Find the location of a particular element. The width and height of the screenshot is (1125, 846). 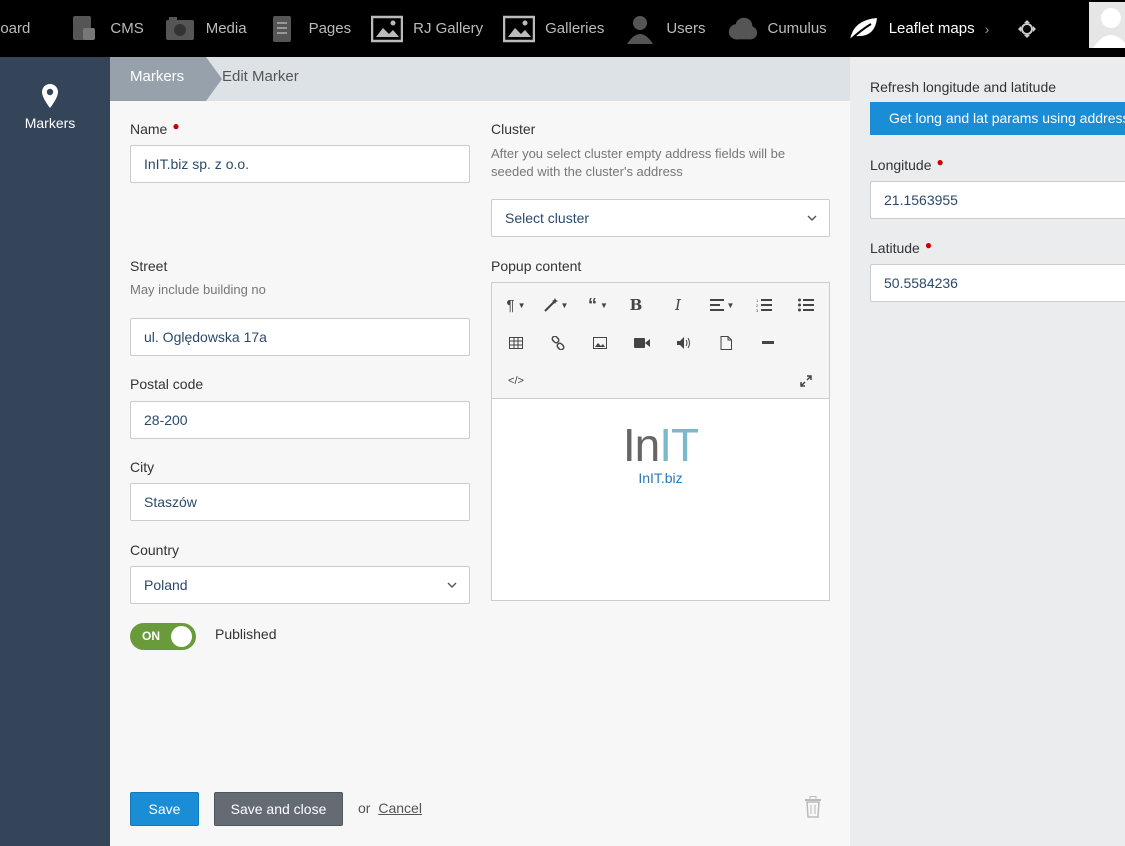

street-field: ul. Oględowska 17a is located at coordinates (300, 337).